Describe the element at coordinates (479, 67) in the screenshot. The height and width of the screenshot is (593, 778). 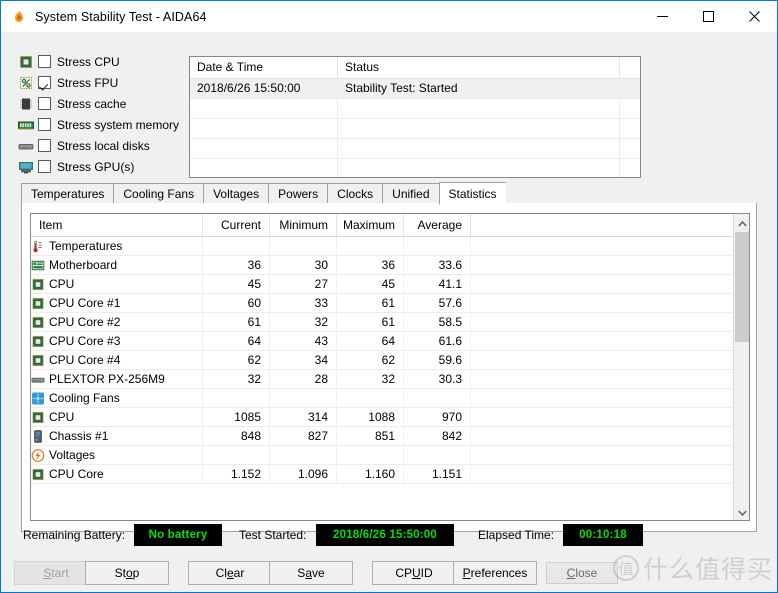
I see `log-col-status: Status` at that location.